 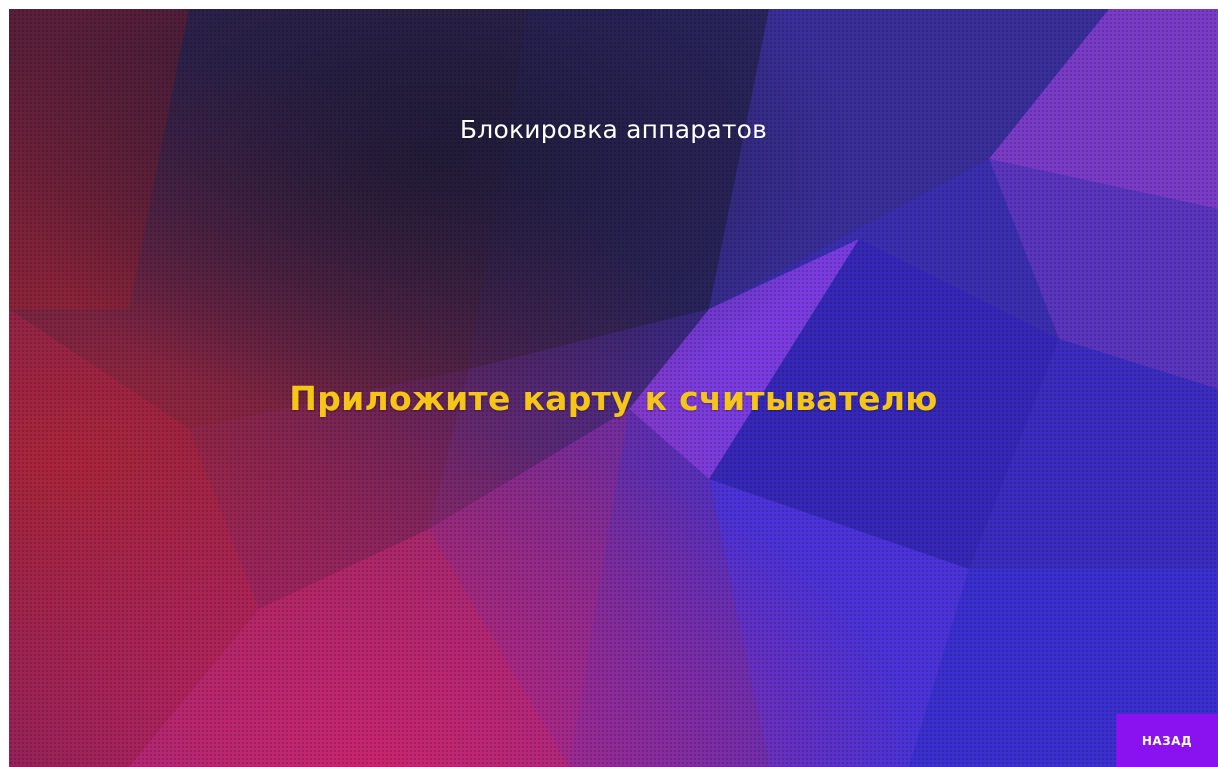 I want to click on screen-title: Блокировка аппаратов, so click(x=613, y=129).